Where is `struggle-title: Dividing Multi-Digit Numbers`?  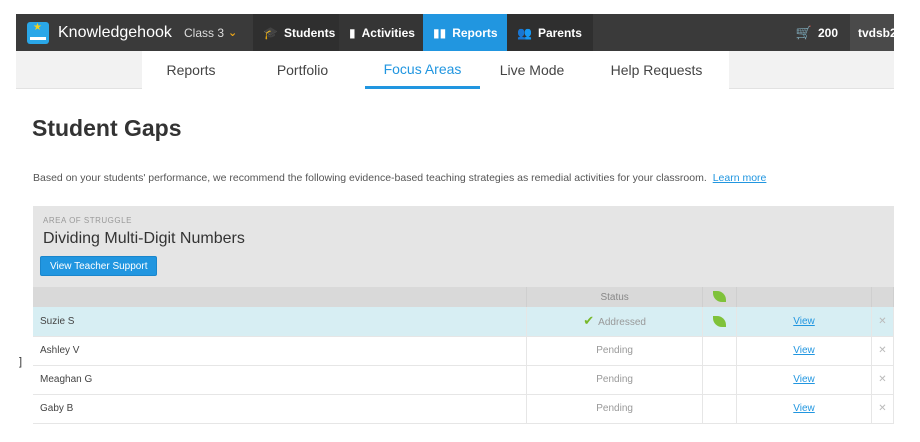 struggle-title: Dividing Multi-Digit Numbers is located at coordinates (144, 238).